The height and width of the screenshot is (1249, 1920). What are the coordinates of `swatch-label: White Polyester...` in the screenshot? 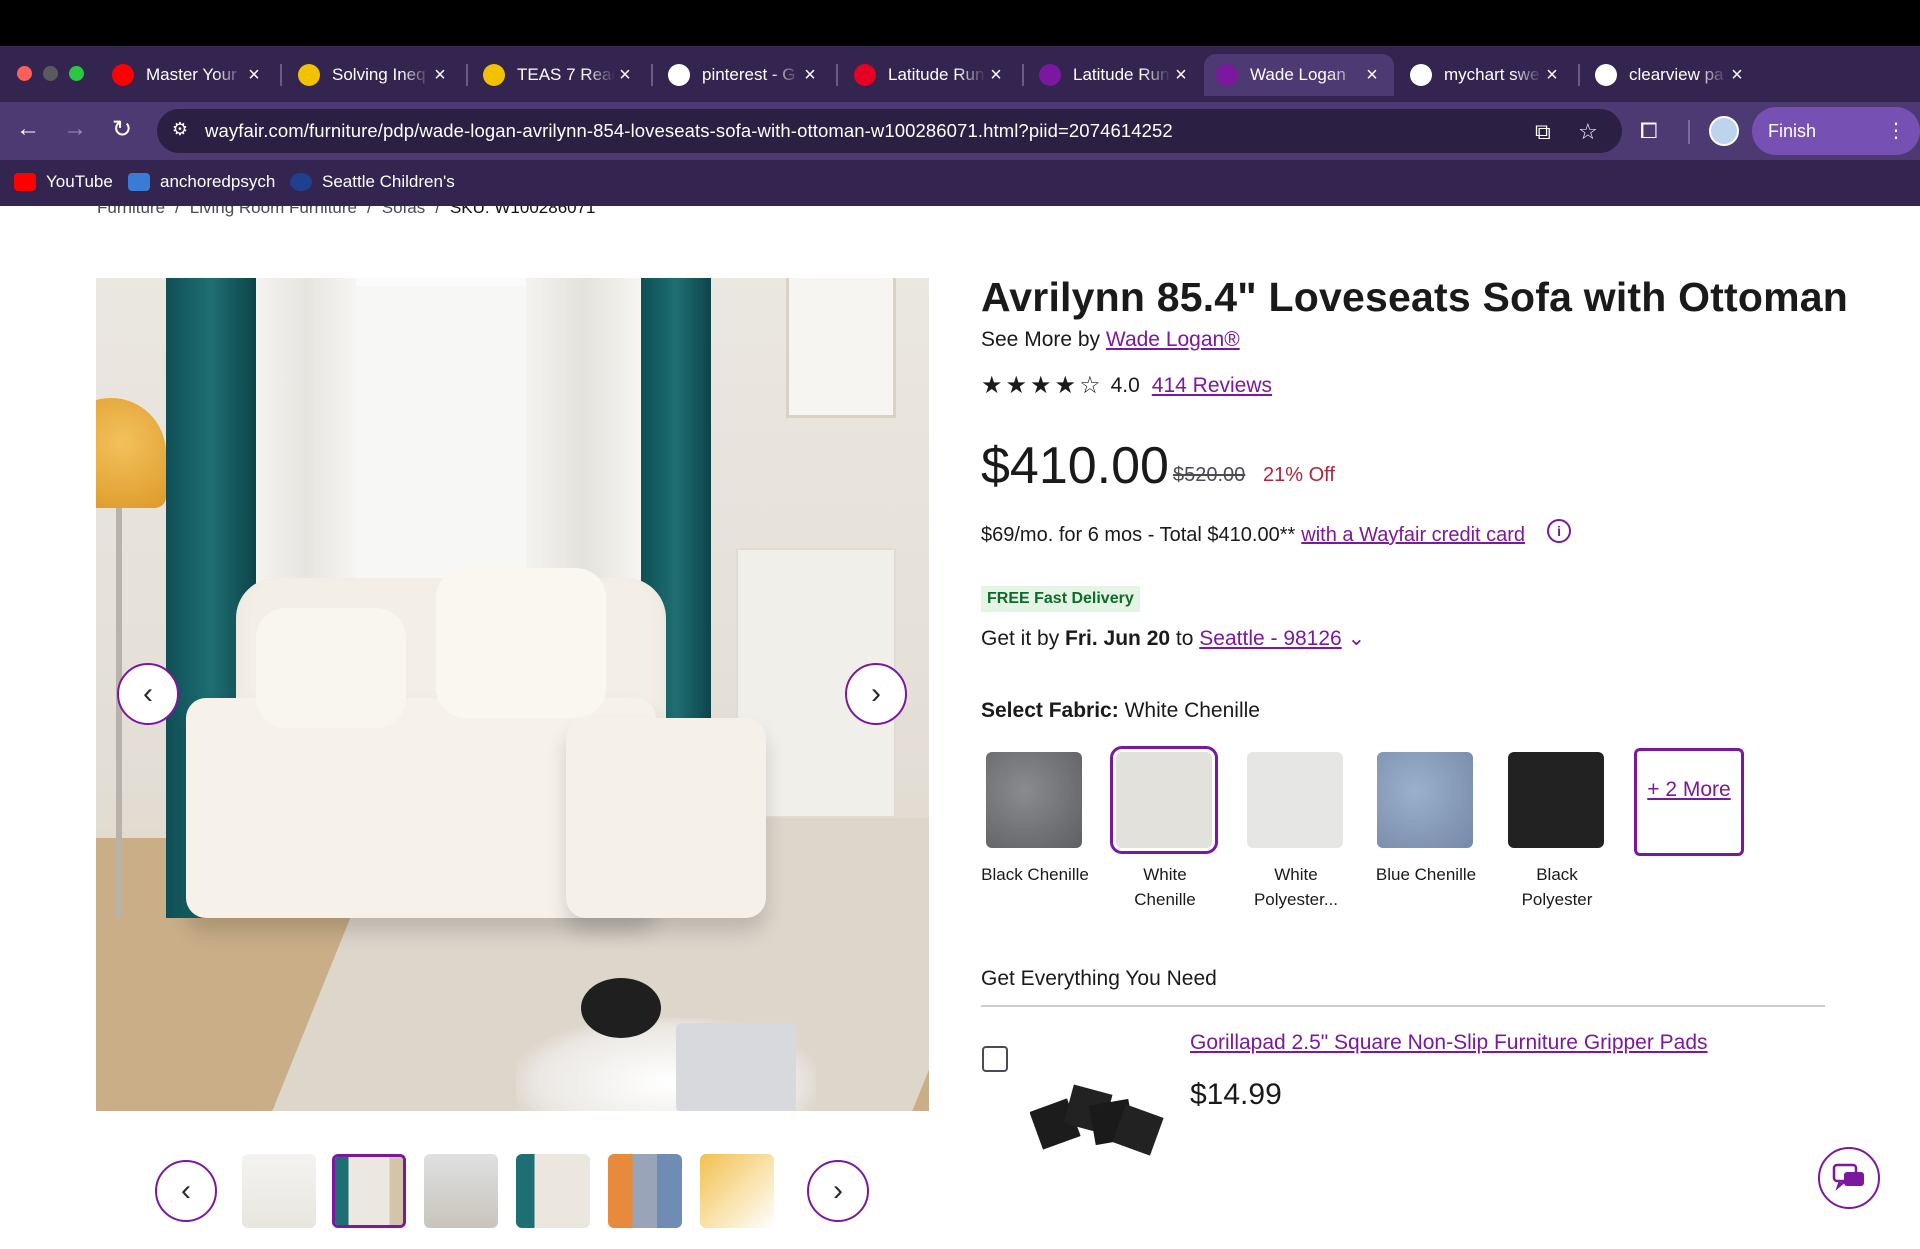 It's located at (1296, 887).